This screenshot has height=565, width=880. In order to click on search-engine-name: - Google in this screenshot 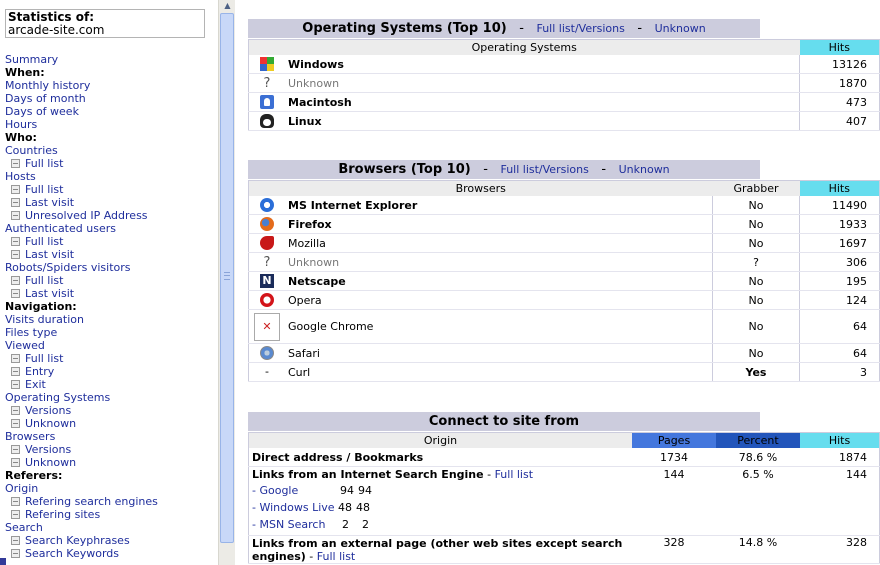, I will do `click(275, 490)`.